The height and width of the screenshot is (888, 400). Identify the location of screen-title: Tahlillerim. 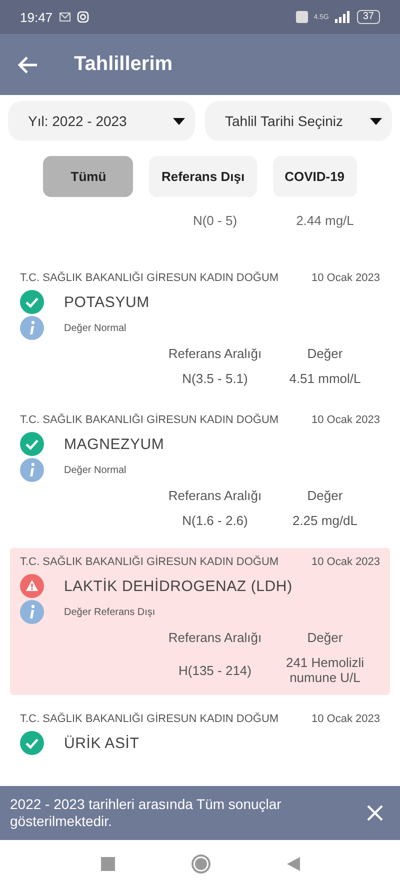
(123, 64).